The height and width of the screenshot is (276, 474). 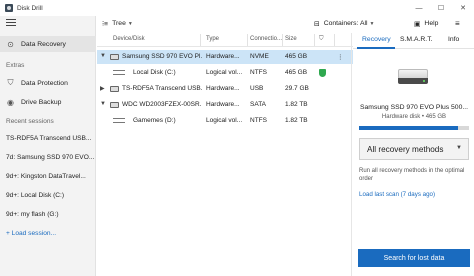 What do you see at coordinates (102, 88) in the screenshot?
I see `expand-arrow-icon: ▶` at bounding box center [102, 88].